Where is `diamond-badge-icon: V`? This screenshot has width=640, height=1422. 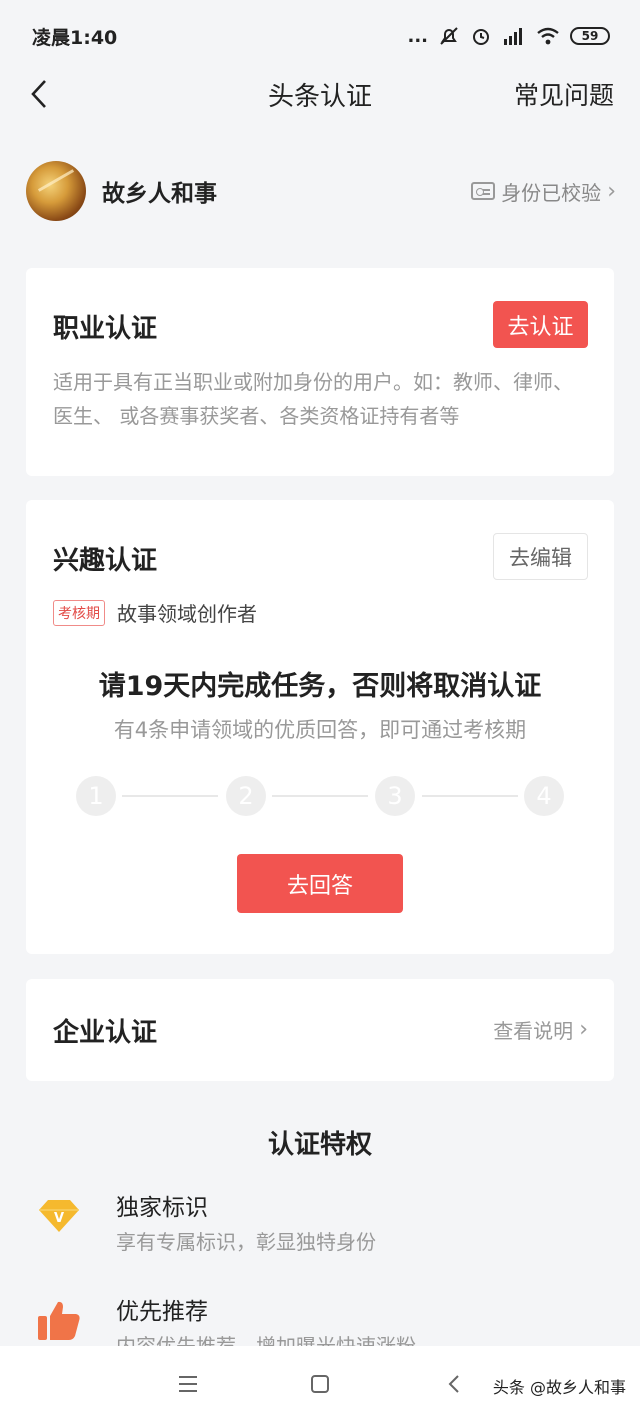 diamond-badge-icon: V is located at coordinates (59, 1216).